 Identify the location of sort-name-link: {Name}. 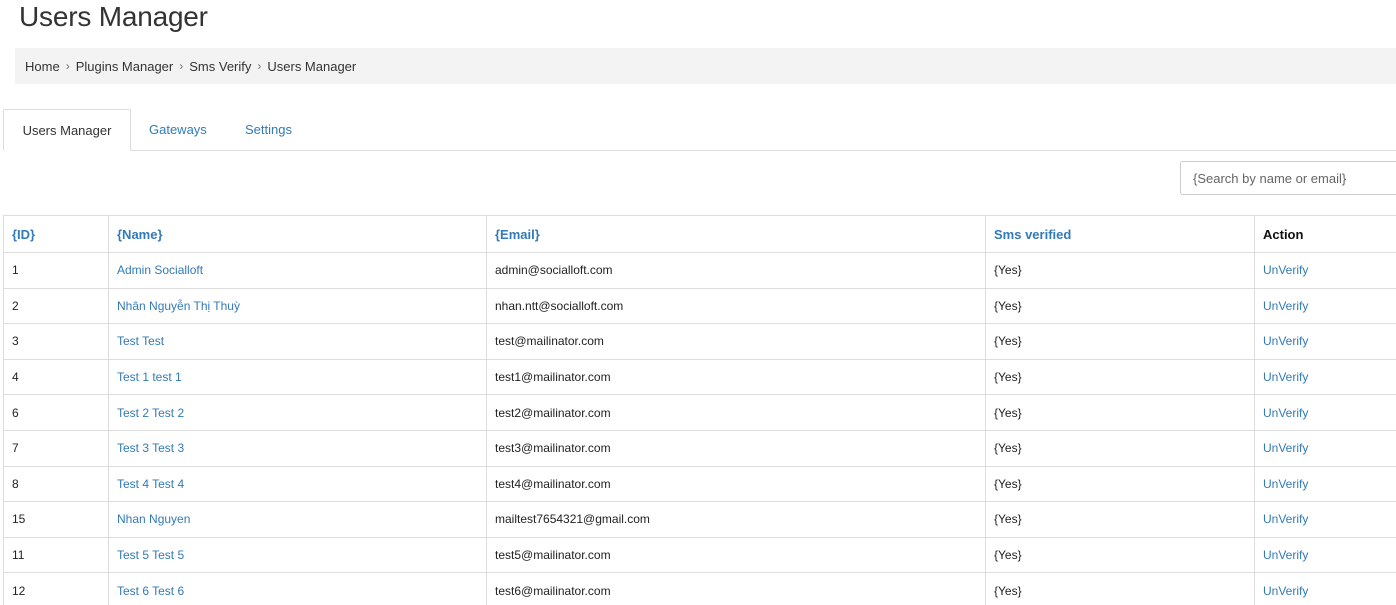
(140, 234).